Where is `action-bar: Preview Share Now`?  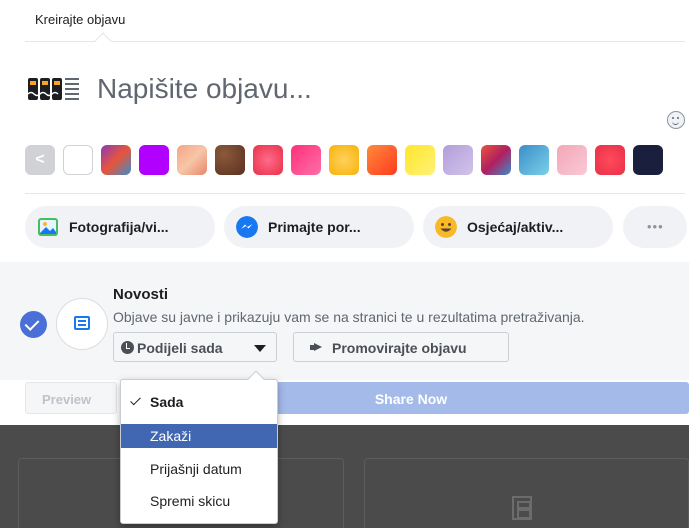
action-bar: Preview Share Now is located at coordinates (344, 402).